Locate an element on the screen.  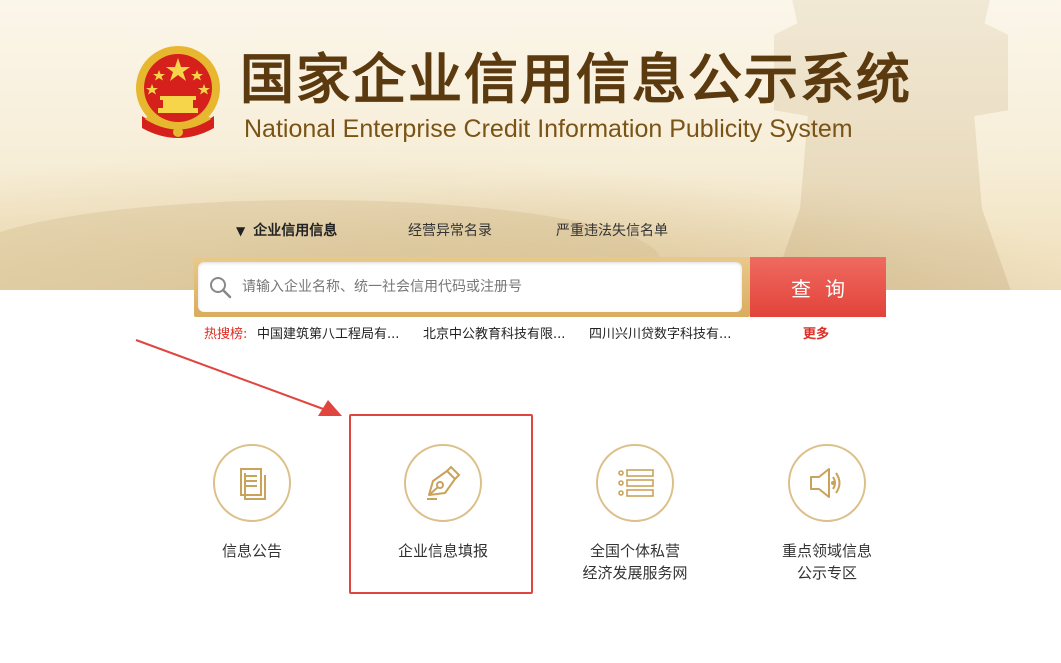
search-input is located at coordinates (487, 287).